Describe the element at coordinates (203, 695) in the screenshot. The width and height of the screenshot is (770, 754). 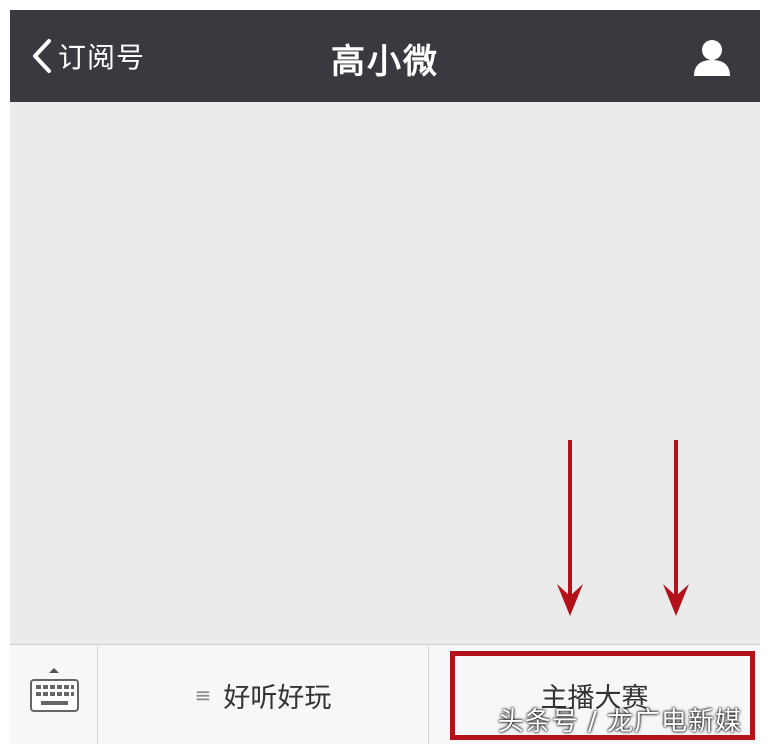
I see `submenu-icon: ≡` at that location.